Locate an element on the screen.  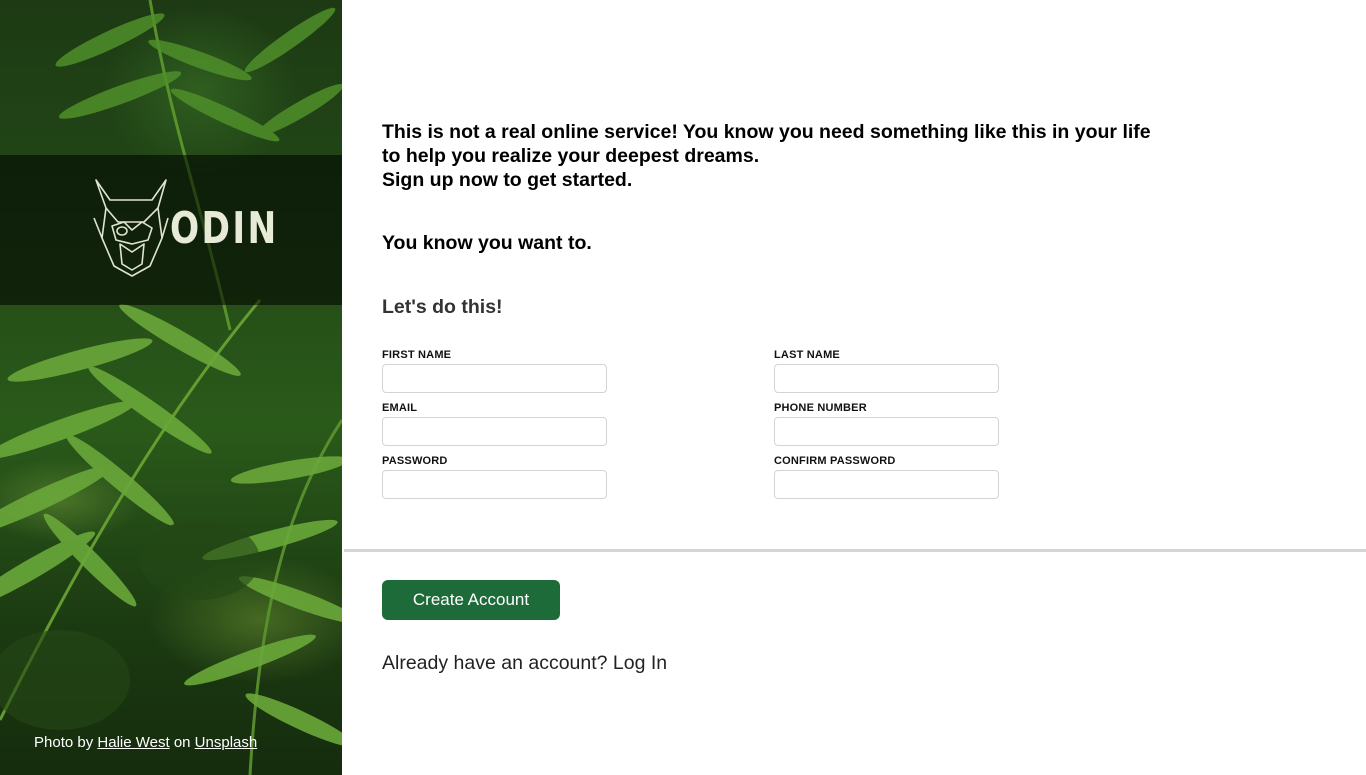
credit-author-link: Halie West is located at coordinates (133, 742).